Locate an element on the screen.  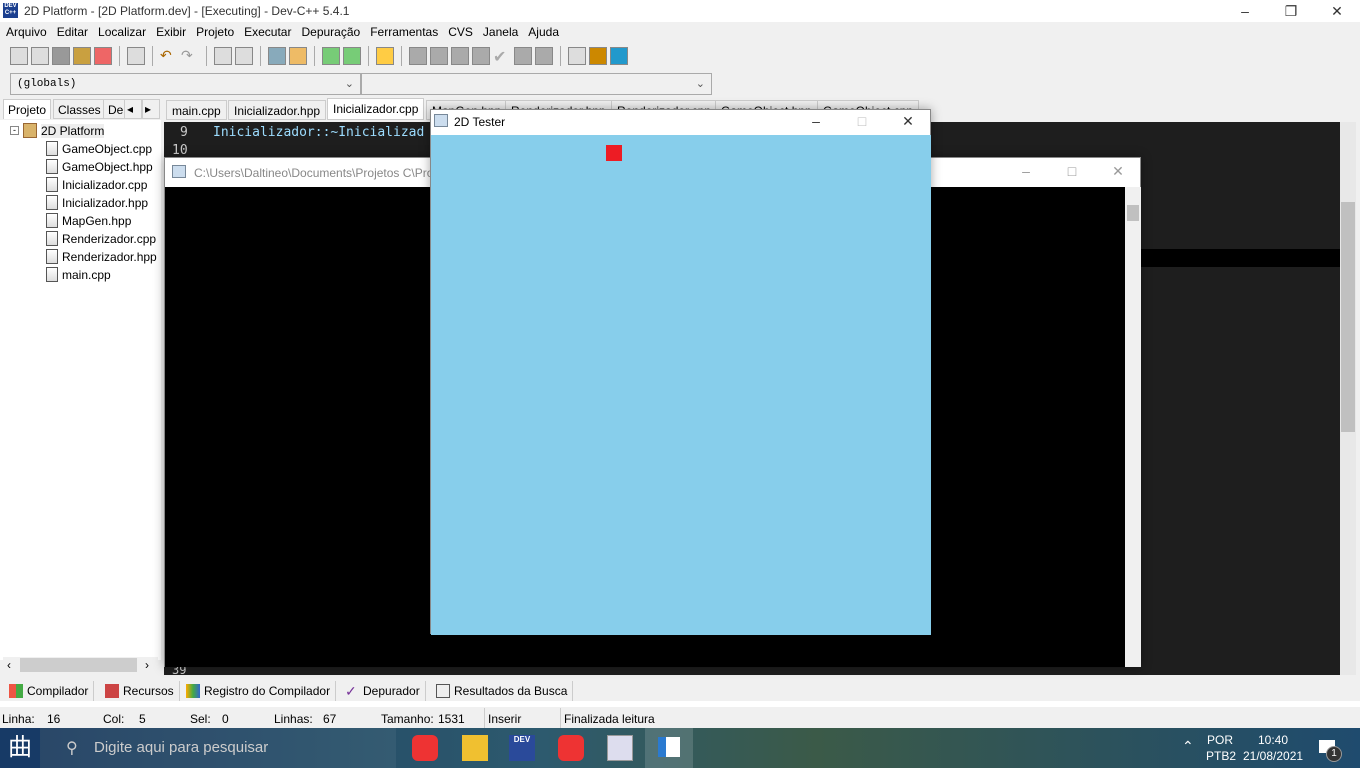
clock-date: 21/08/2021 is located at coordinates (1273, 756).